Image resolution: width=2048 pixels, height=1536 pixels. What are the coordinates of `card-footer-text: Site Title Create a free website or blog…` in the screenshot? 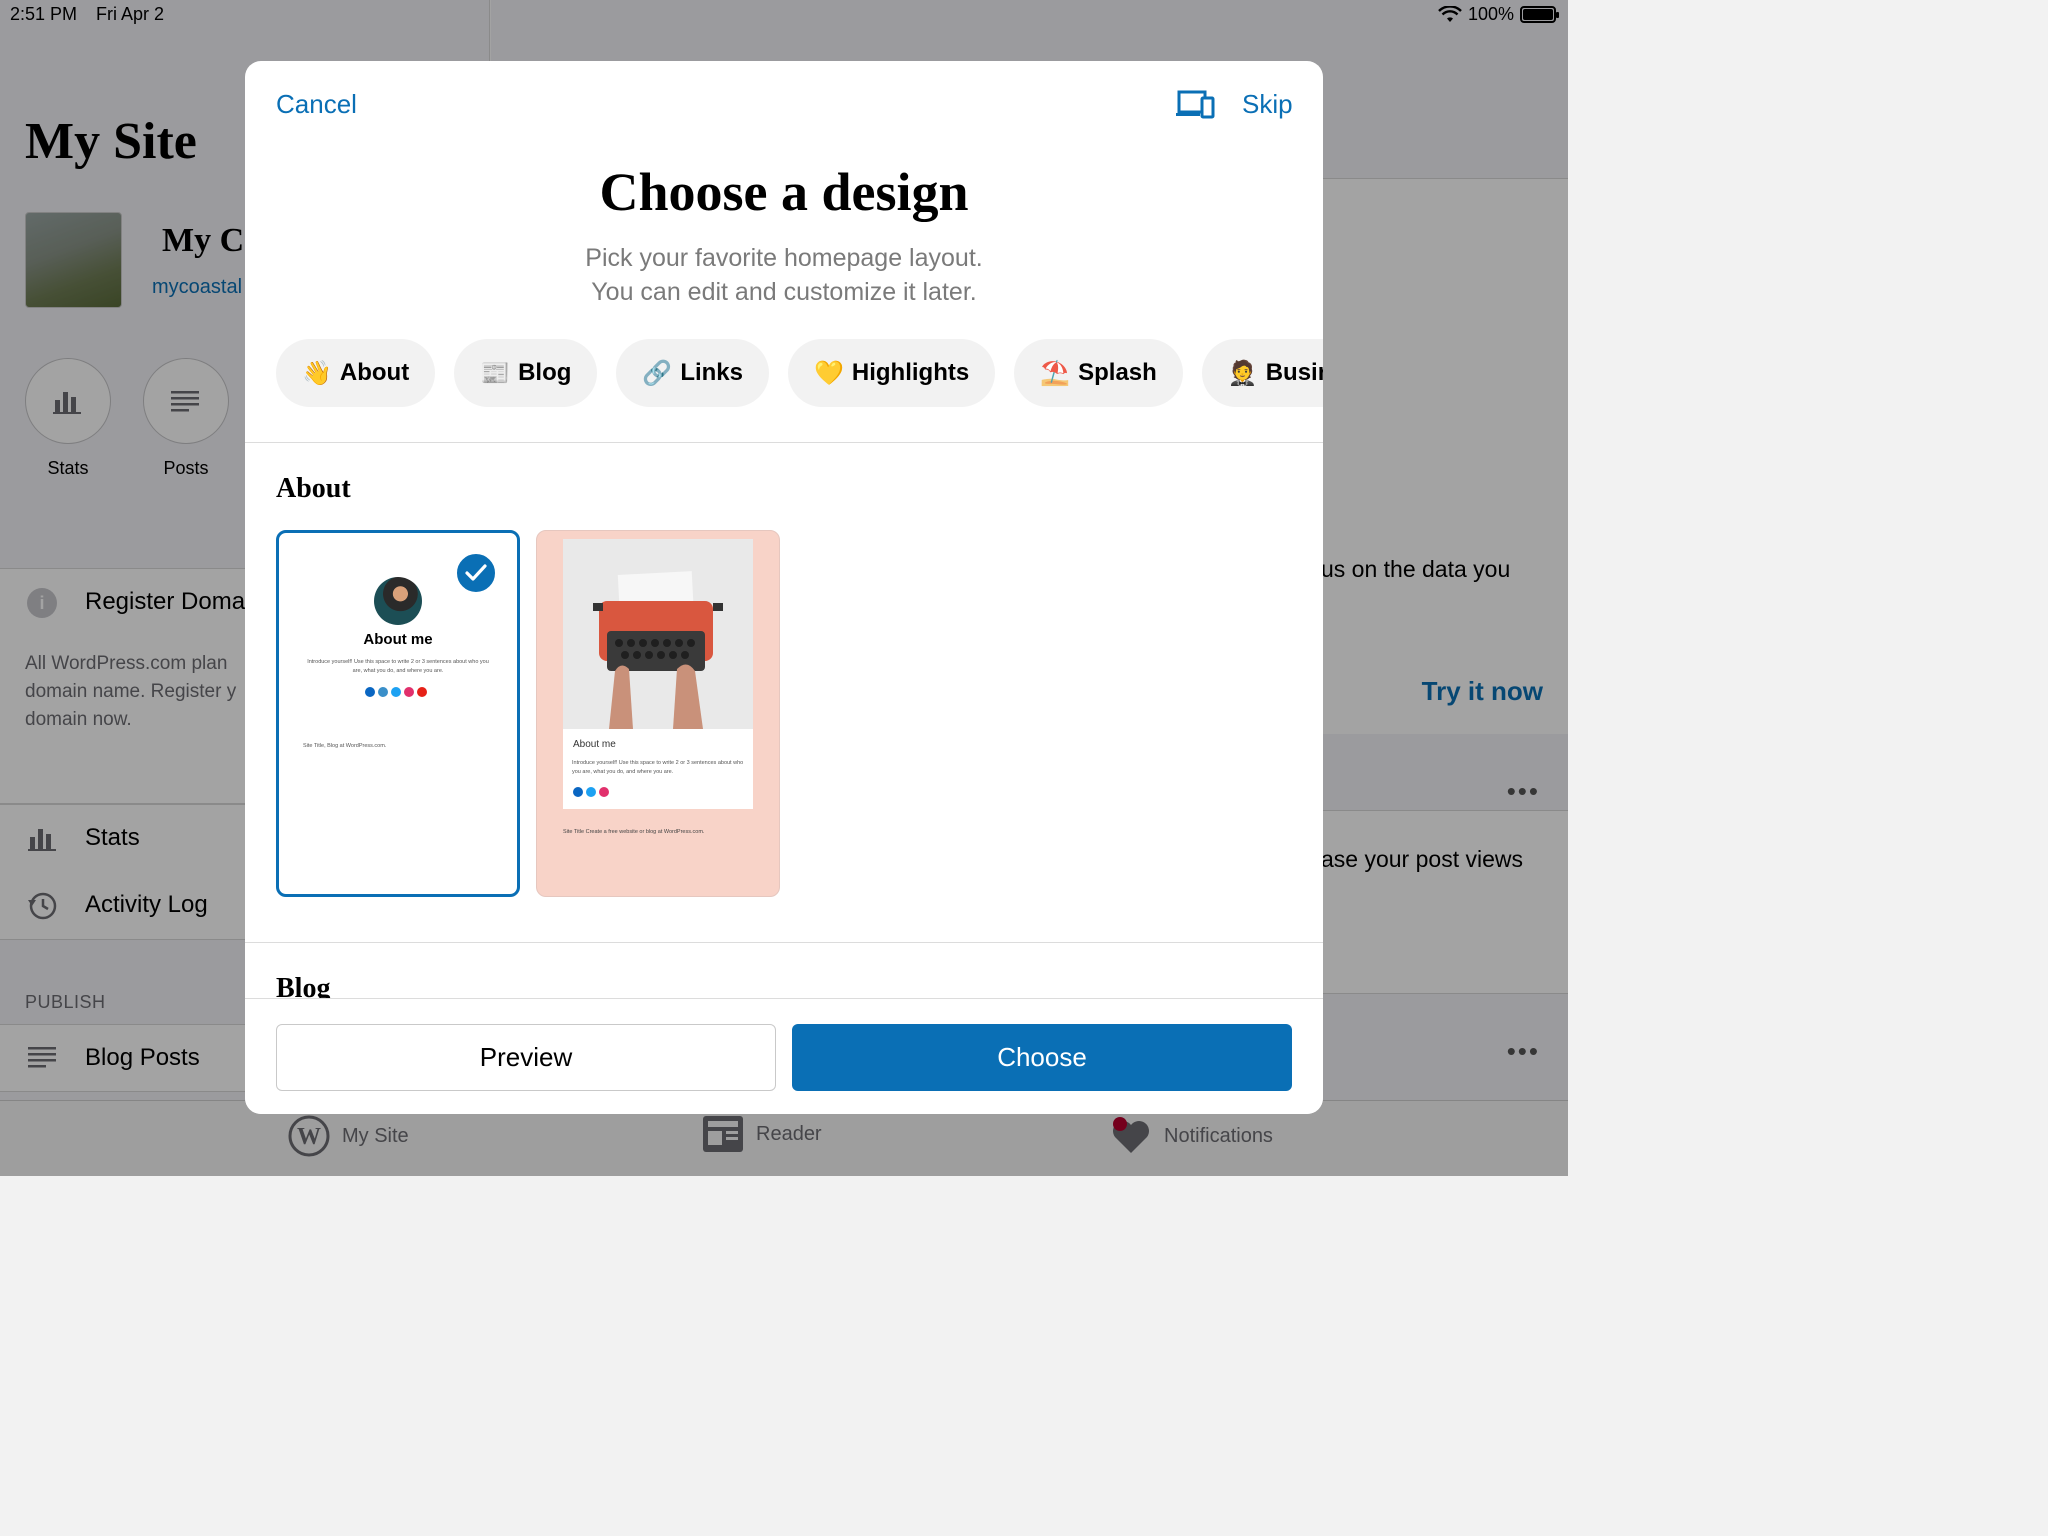 It's located at (634, 832).